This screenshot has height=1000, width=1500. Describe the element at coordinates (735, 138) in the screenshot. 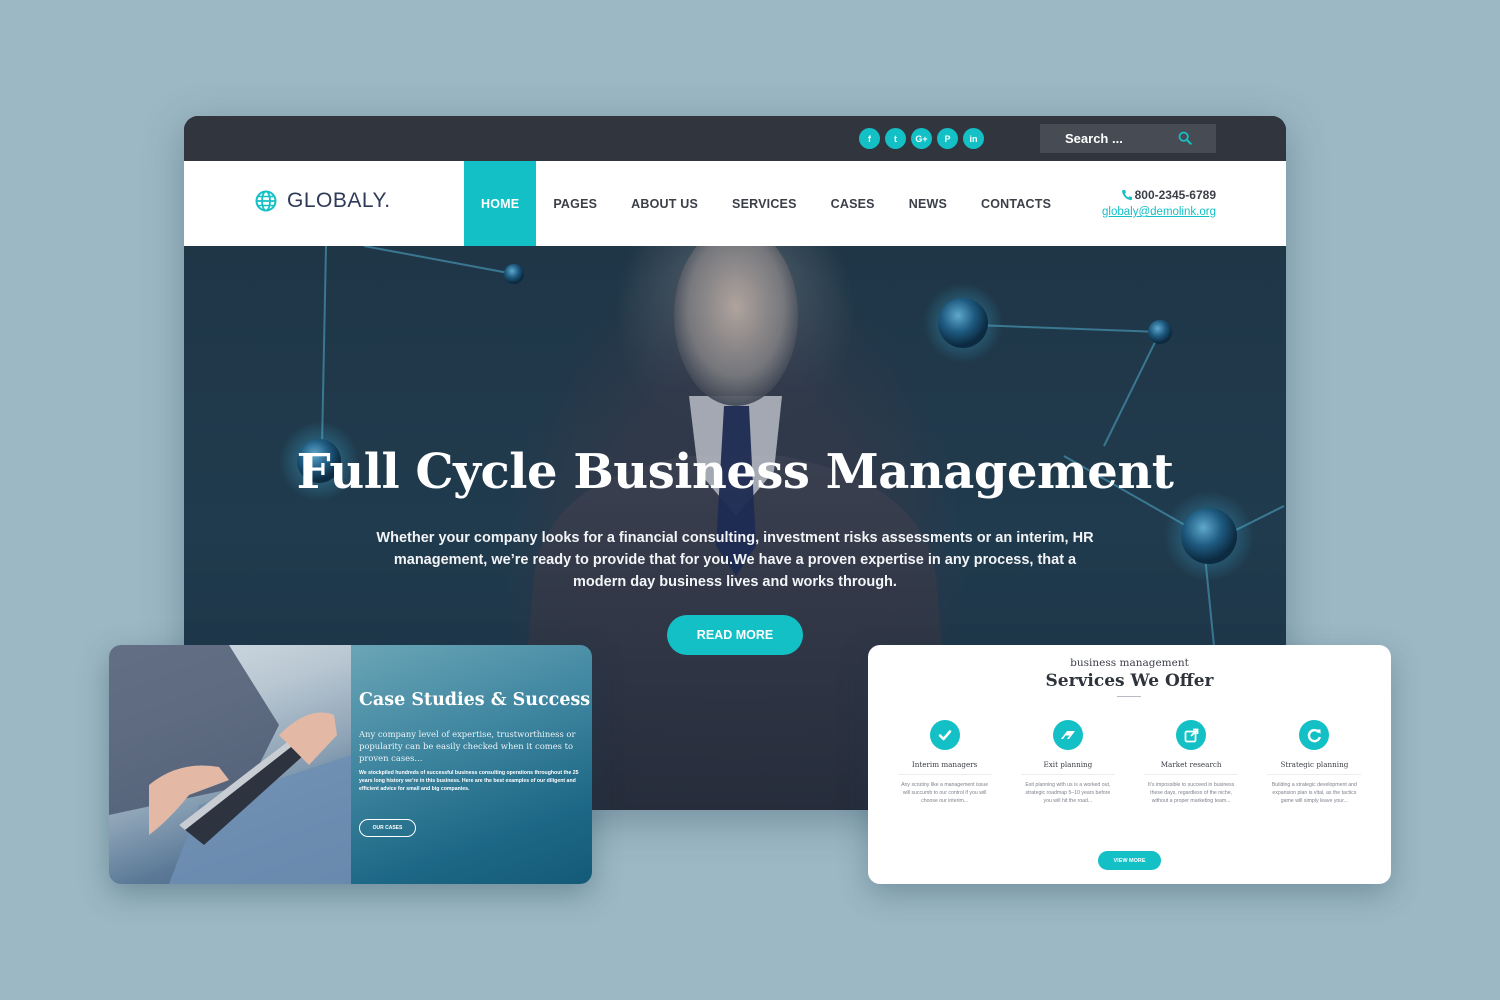

I see `top-bar: f t G+ P in` at that location.